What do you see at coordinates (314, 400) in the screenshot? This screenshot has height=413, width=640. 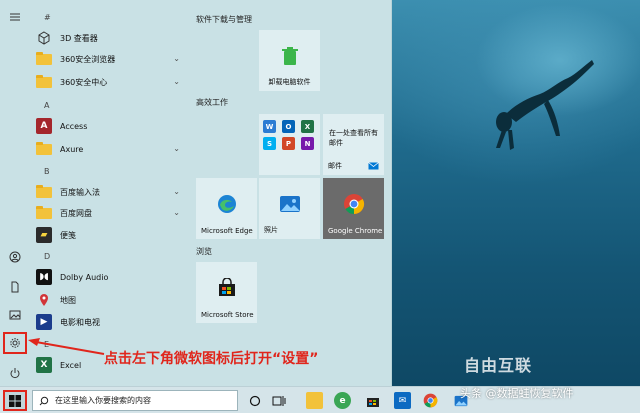 I see `file-explorer-button` at bounding box center [314, 400].